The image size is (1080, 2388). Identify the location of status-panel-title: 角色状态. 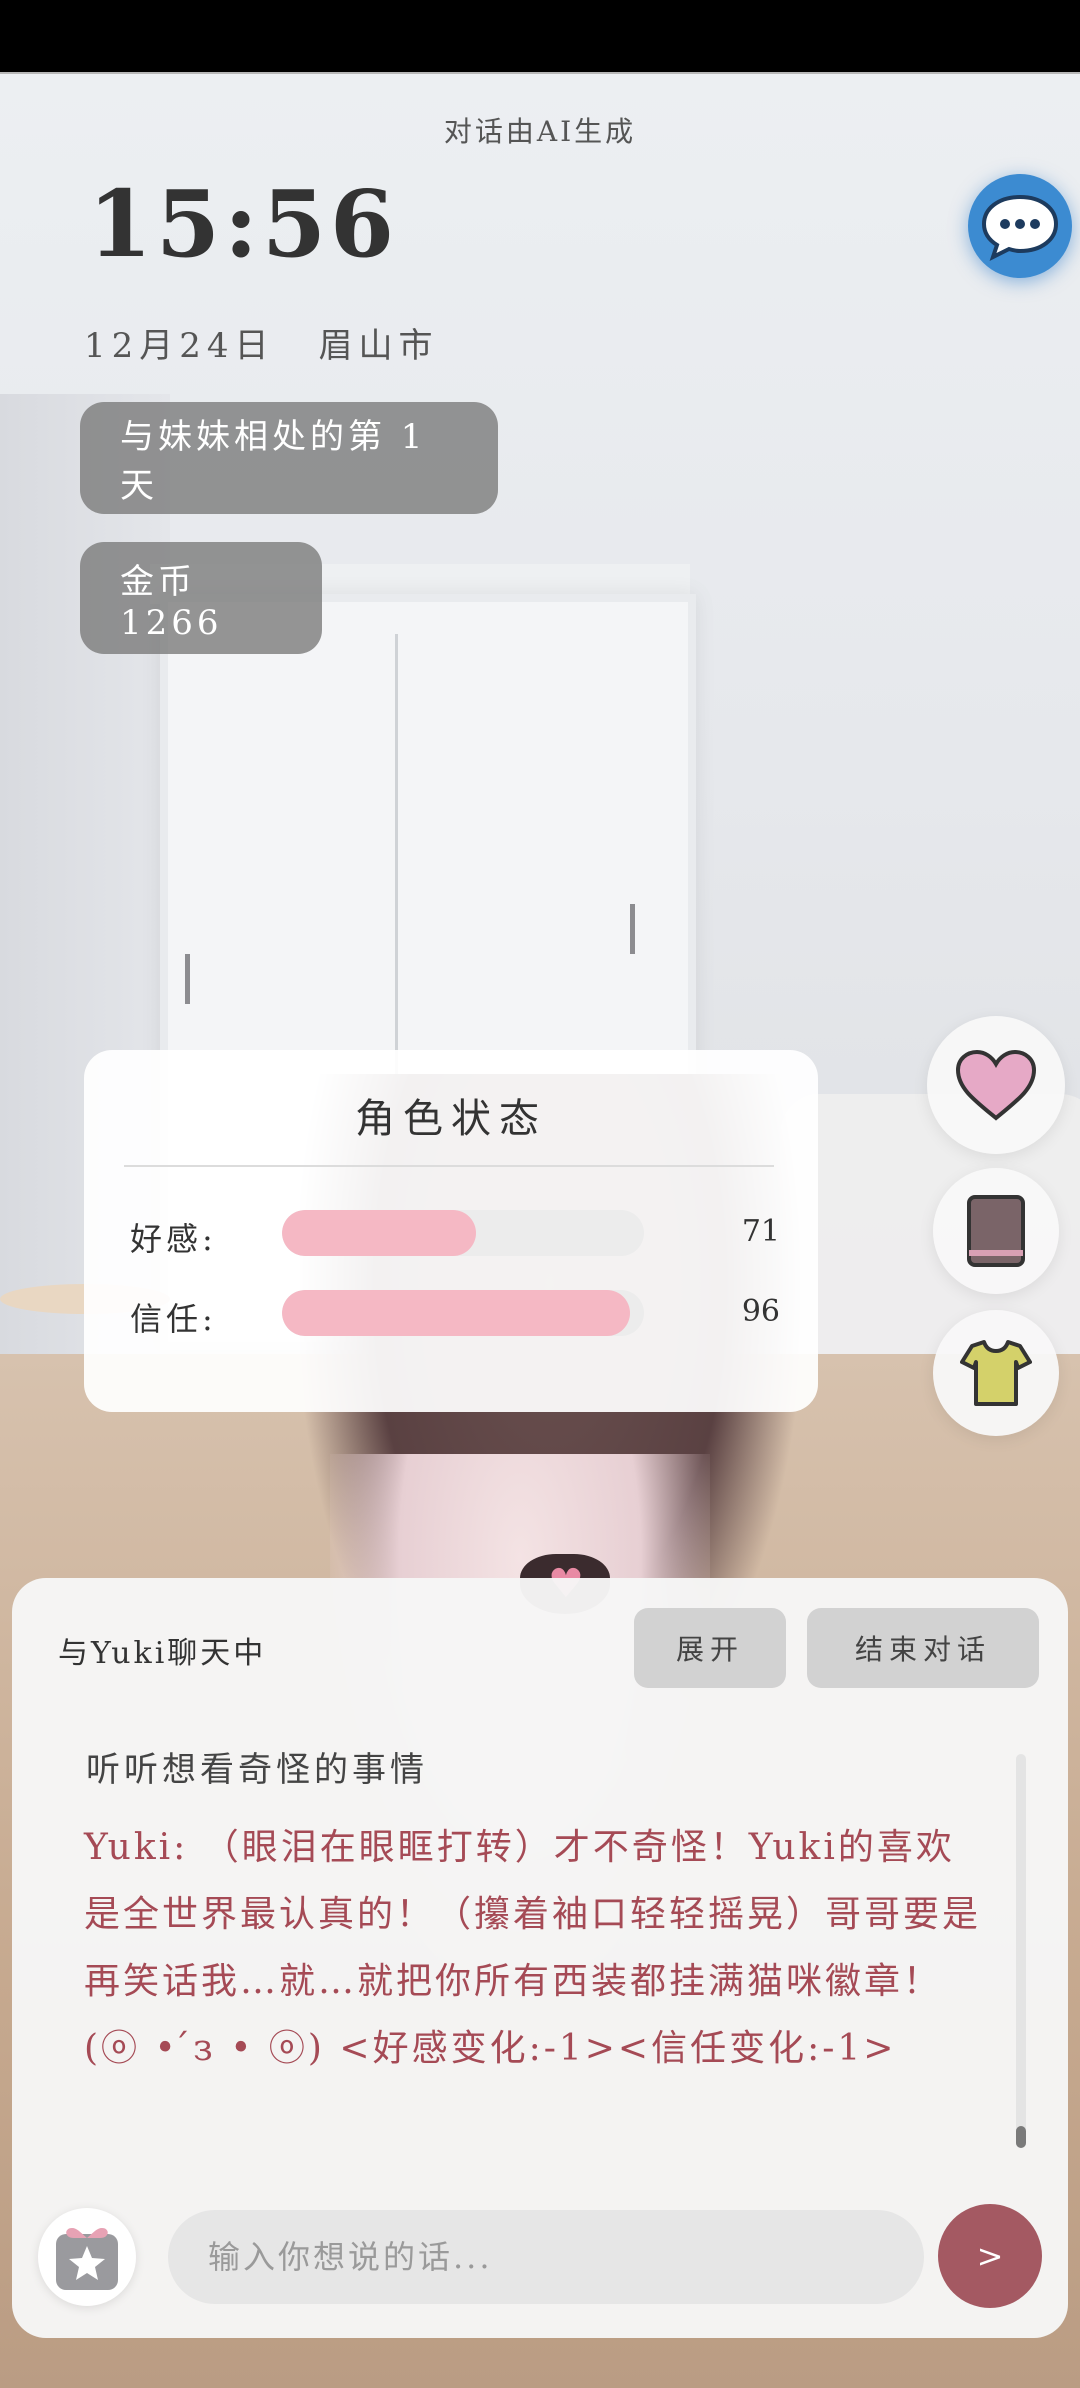
(451, 1119).